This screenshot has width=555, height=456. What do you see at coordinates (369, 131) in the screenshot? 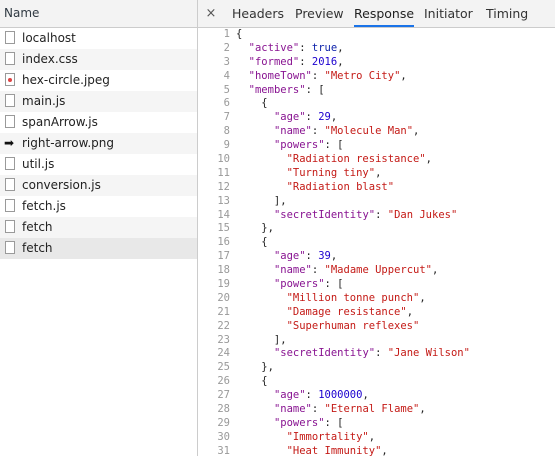
I see `code-token: "Molecule Man"` at bounding box center [369, 131].